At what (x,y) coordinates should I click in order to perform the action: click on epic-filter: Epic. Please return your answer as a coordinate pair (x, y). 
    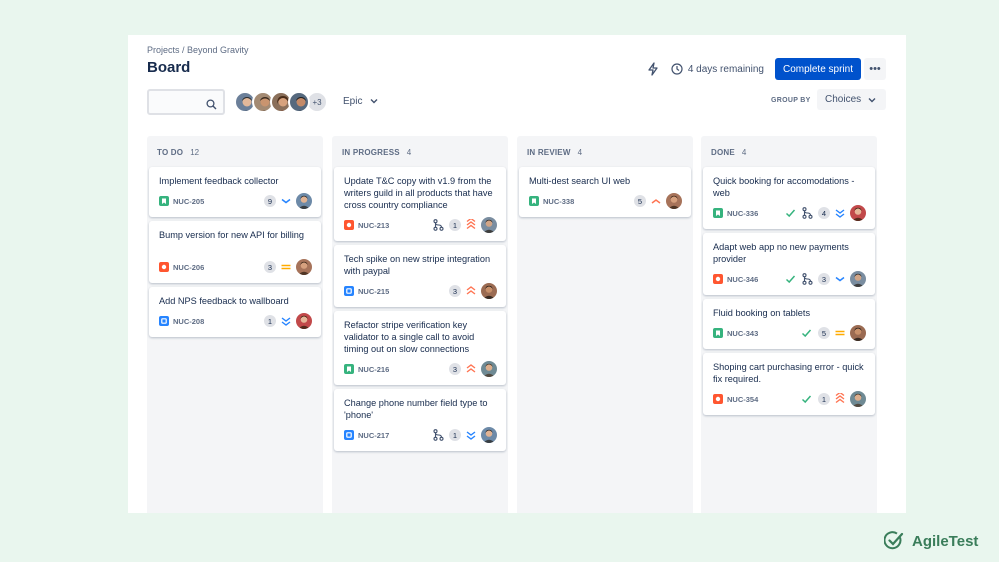
    Looking at the image, I should click on (360, 101).